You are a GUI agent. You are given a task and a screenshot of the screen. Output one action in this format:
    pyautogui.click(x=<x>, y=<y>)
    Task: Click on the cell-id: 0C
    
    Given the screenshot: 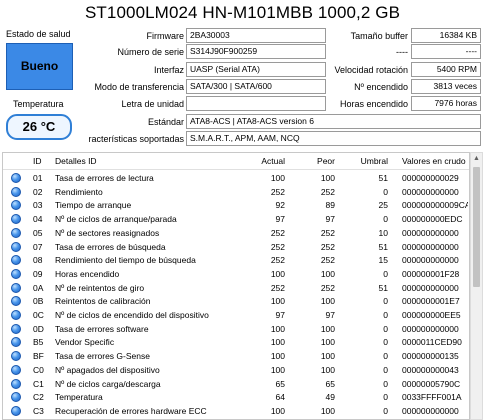 What is the action you would take?
    pyautogui.click(x=38, y=315)
    